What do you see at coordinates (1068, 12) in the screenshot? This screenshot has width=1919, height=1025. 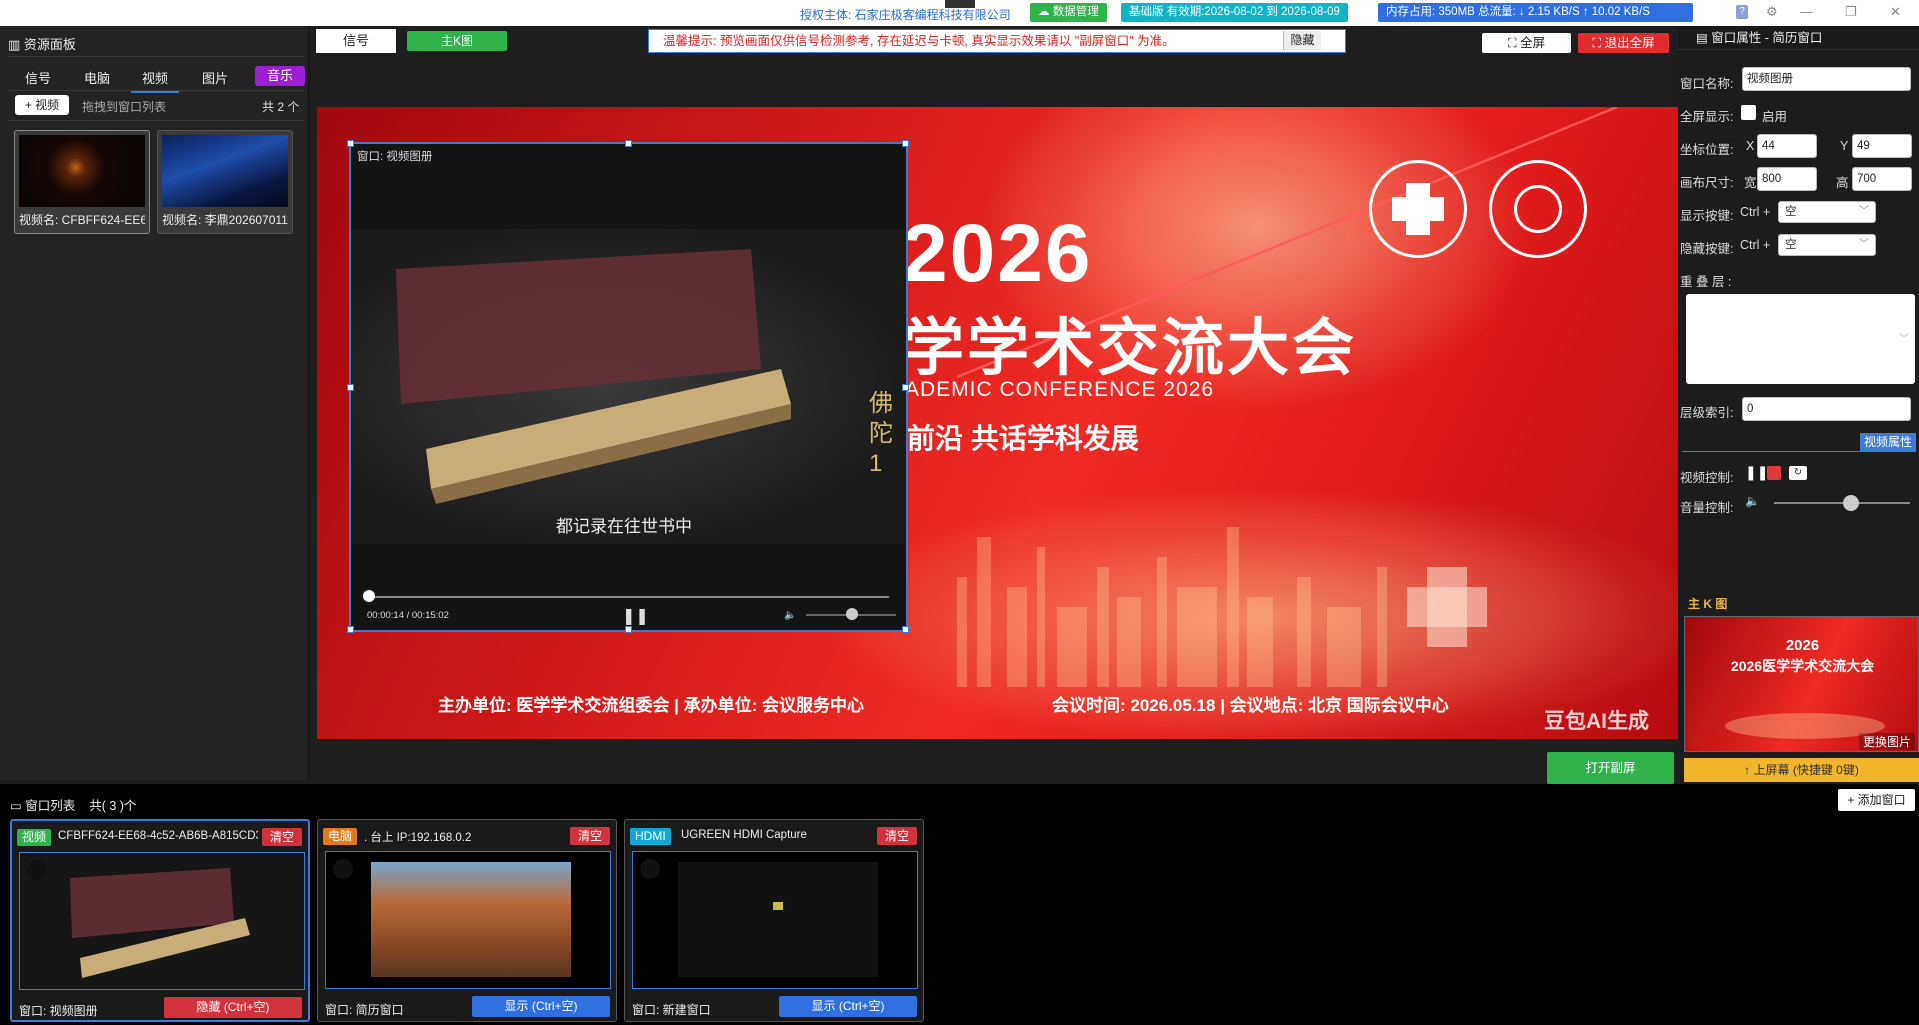 I see `data-management-button: ☁ 数据管理` at bounding box center [1068, 12].